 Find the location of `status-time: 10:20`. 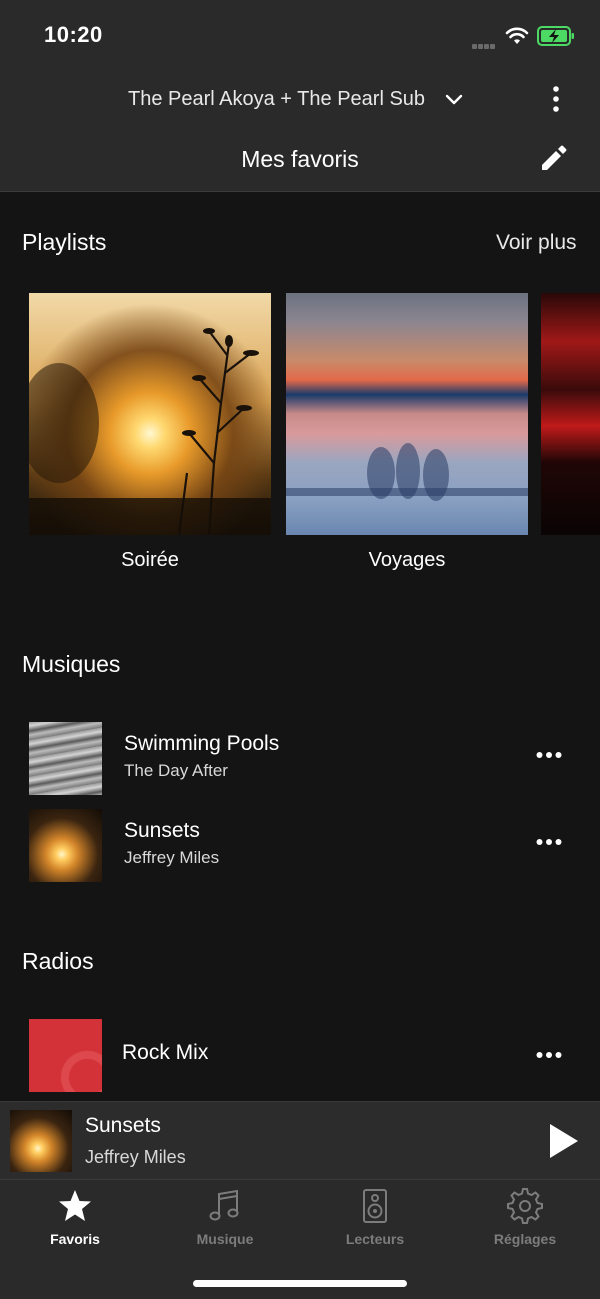

status-time: 10:20 is located at coordinates (73, 34).